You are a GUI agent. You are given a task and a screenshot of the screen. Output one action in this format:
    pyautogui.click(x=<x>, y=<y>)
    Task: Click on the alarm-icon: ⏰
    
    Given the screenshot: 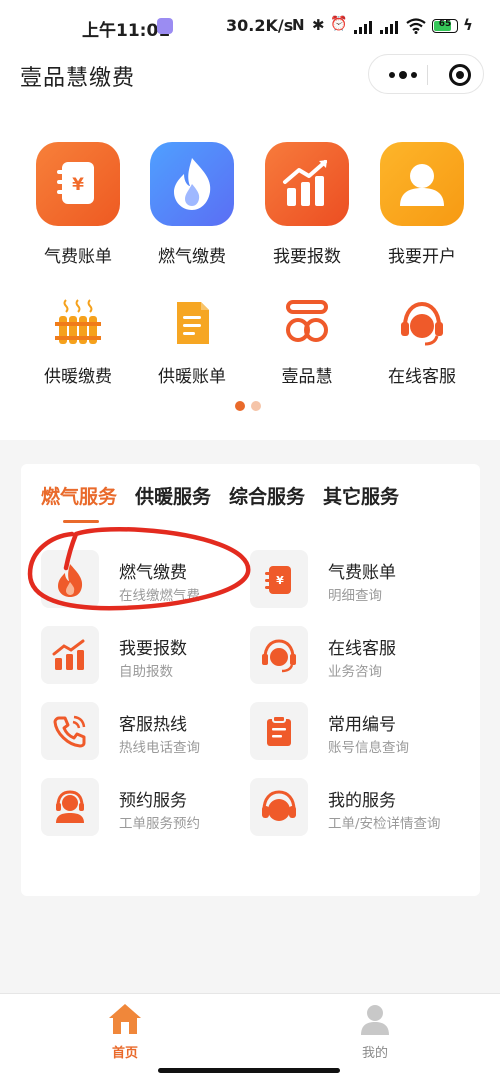 What is the action you would take?
    pyautogui.click(x=339, y=24)
    